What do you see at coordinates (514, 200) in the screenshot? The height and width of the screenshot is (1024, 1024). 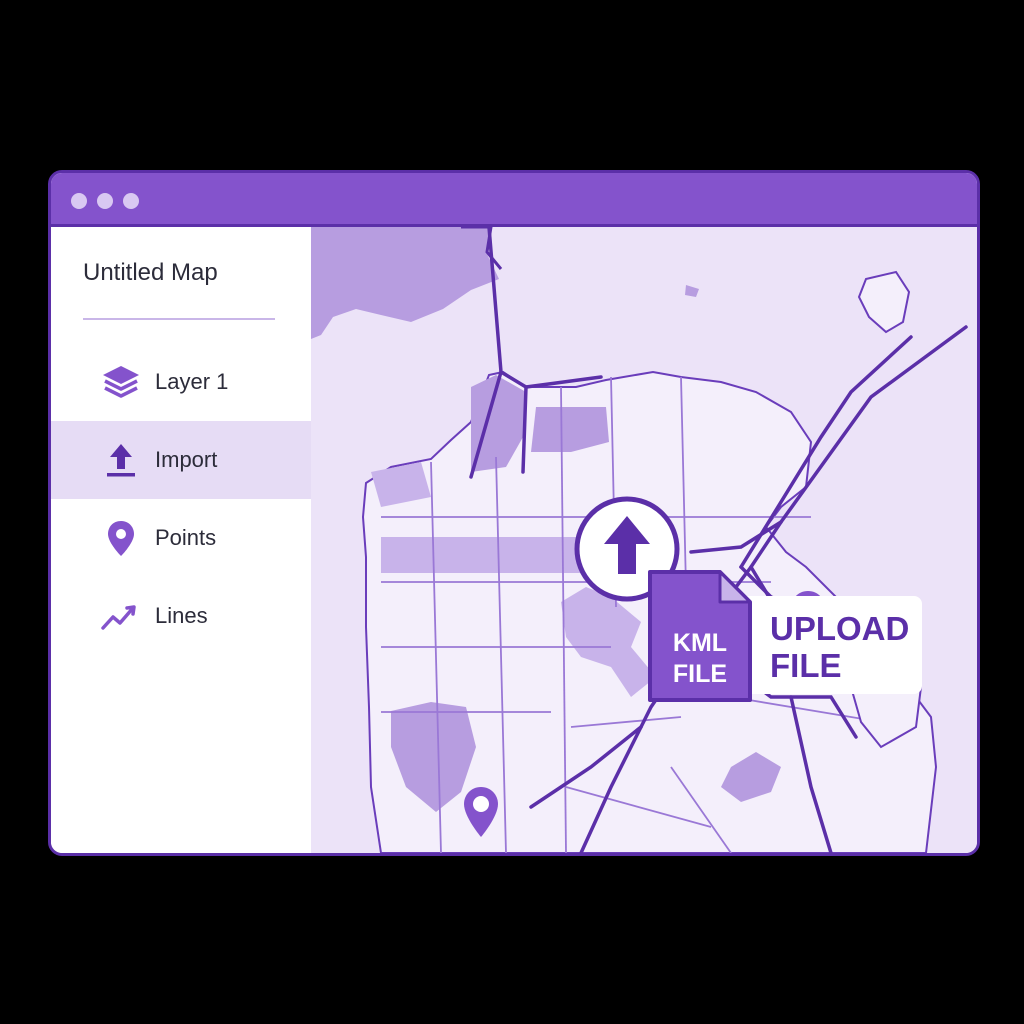 I see `window-titlebar` at bounding box center [514, 200].